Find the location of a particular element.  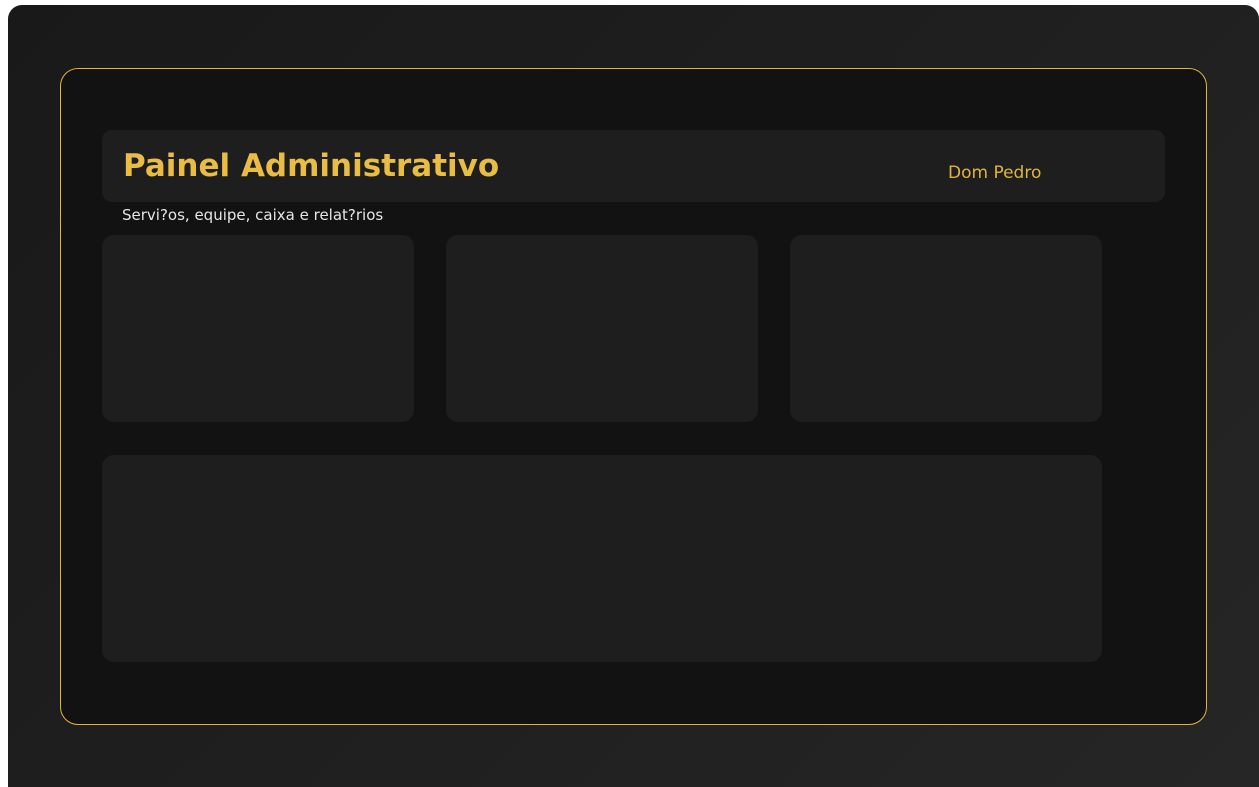

page-subtitle: Servi?os, equipe, caixa e relat?rios is located at coordinates (253, 215).